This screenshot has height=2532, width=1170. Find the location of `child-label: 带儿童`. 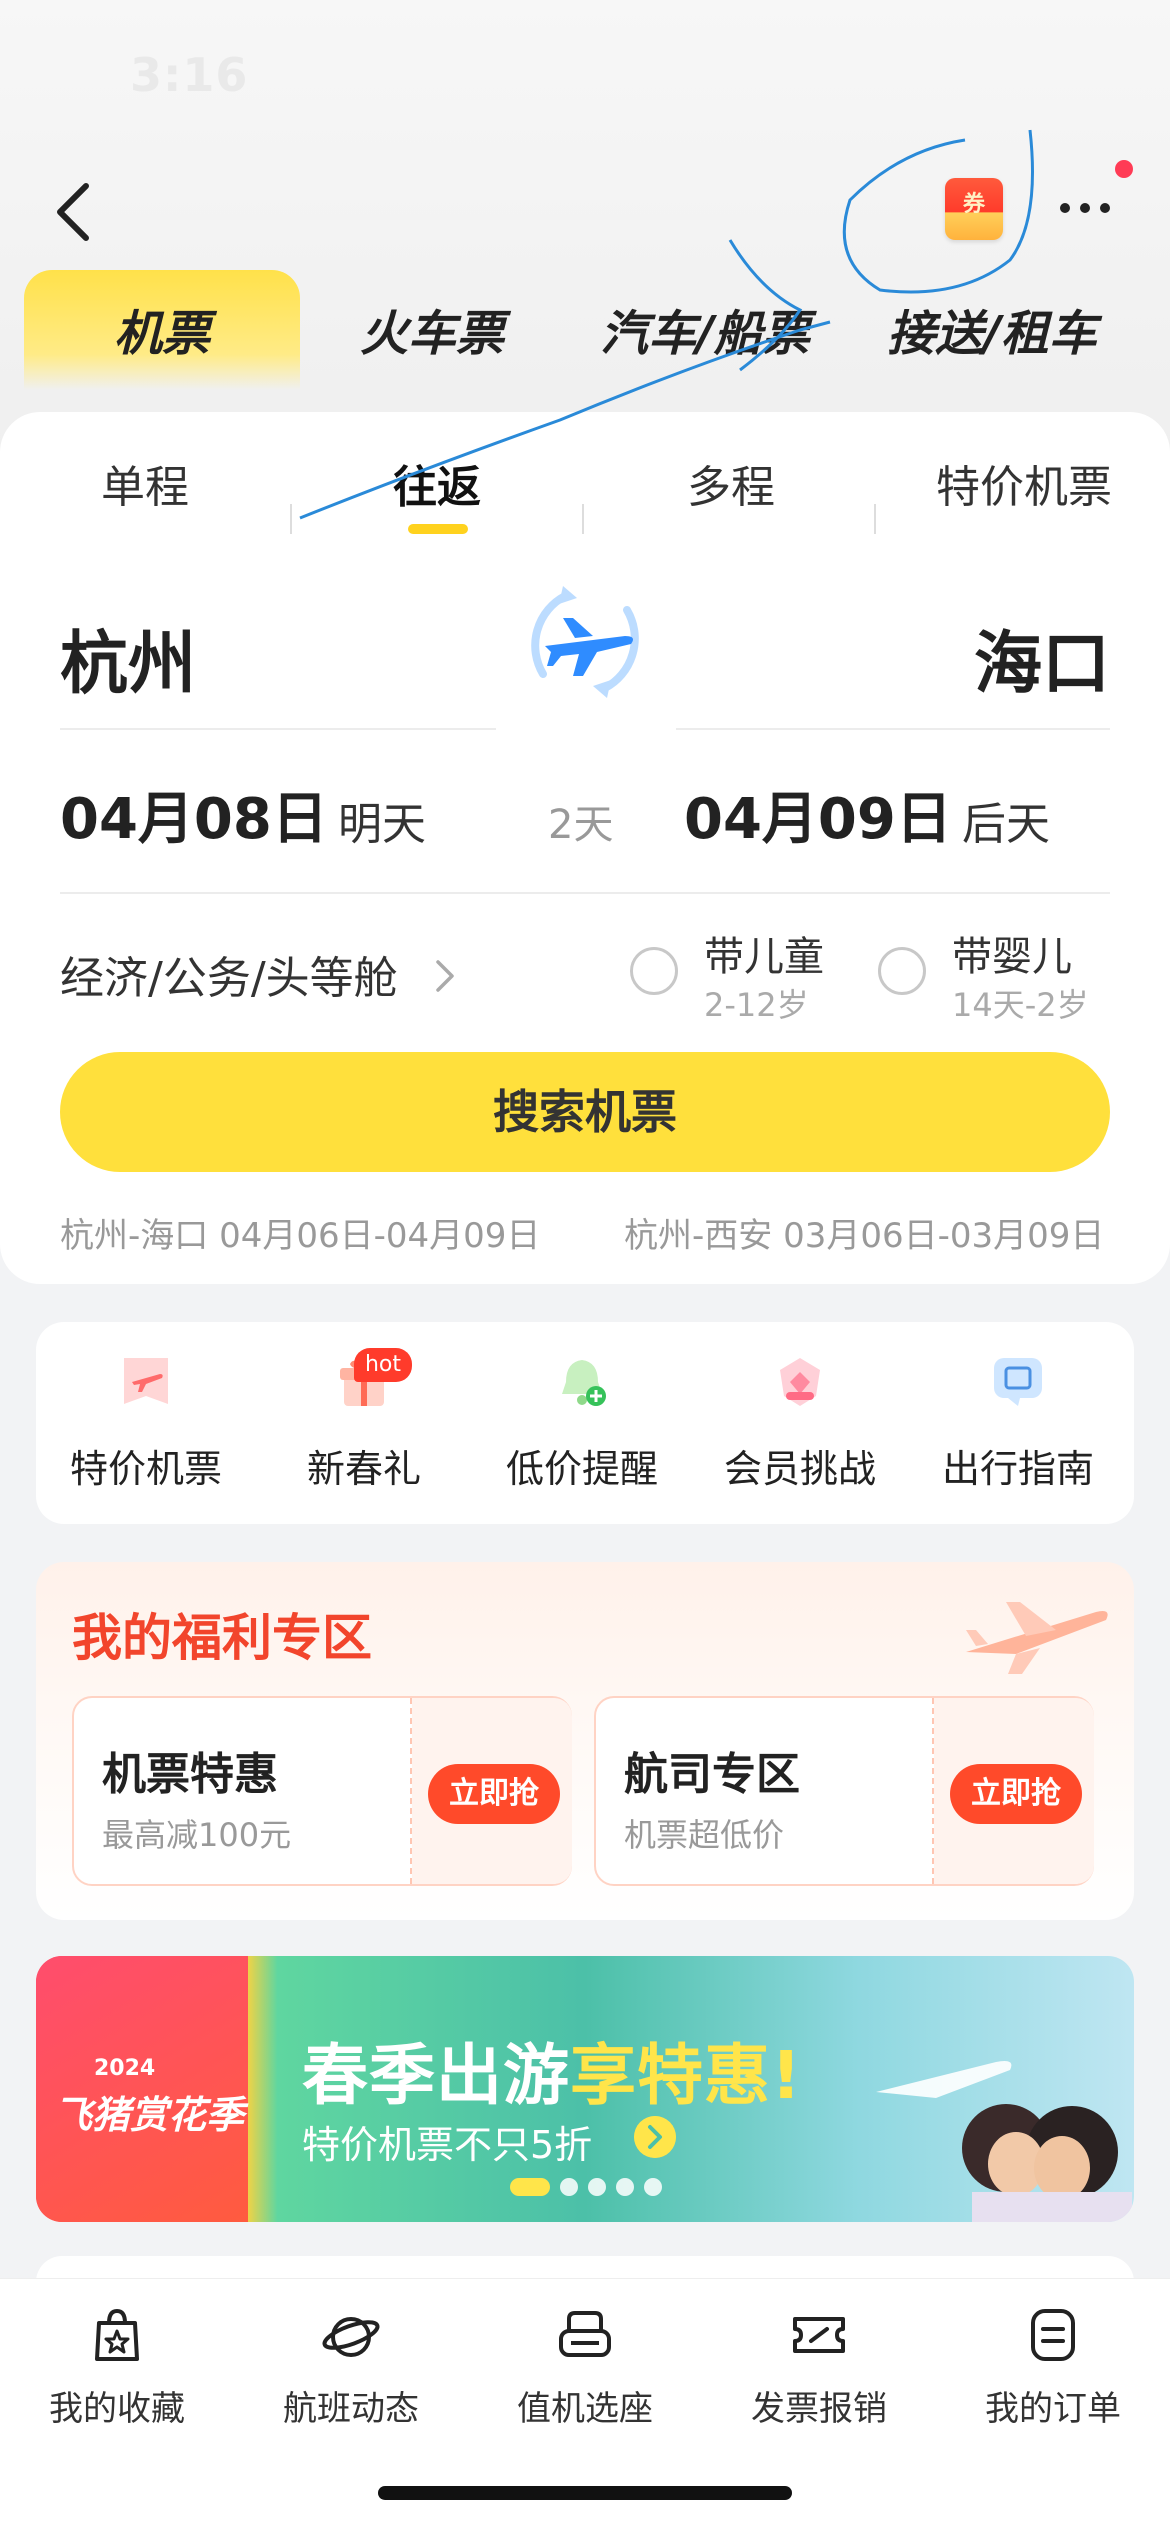

child-label: 带儿童 is located at coordinates (764, 957).